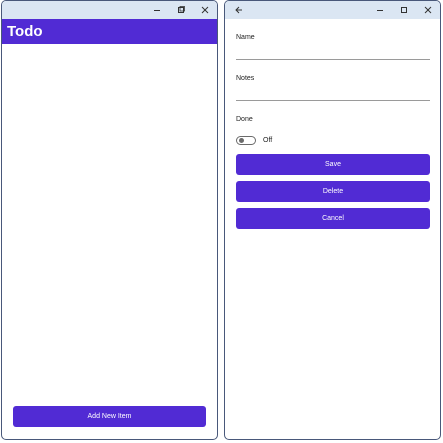  I want to click on done-label: Done, so click(244, 119).